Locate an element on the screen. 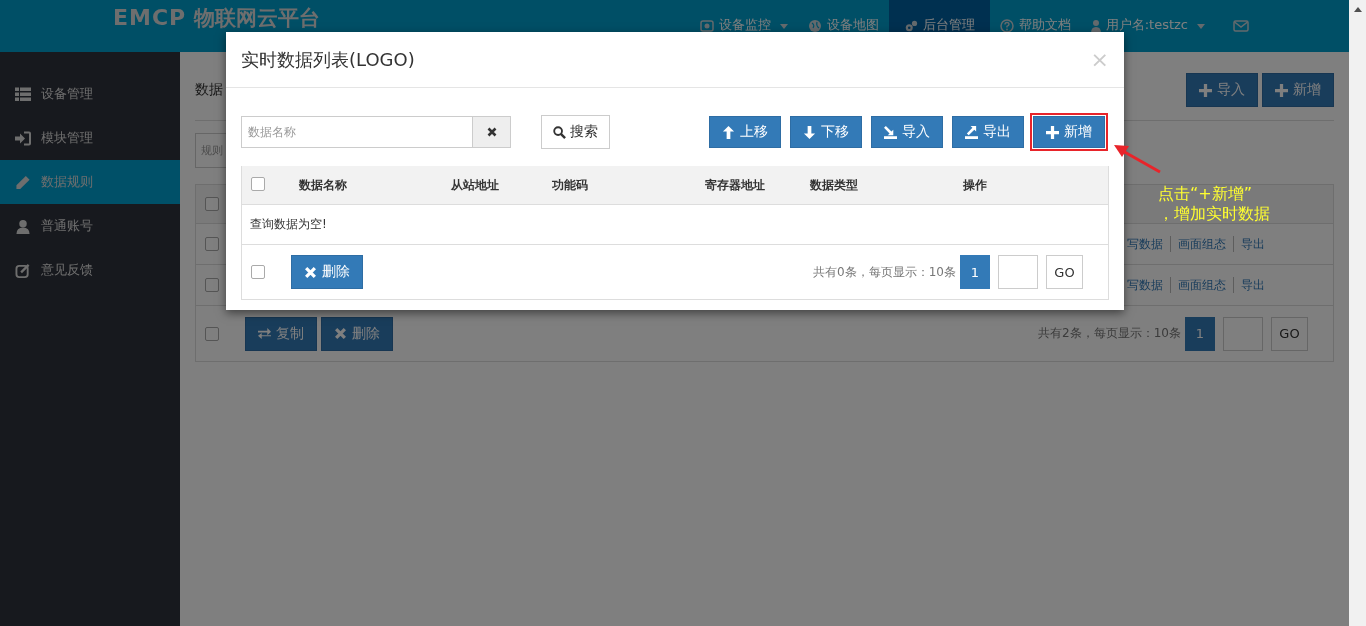 The height and width of the screenshot is (626, 1366). header-button: 新增 is located at coordinates (1298, 90).